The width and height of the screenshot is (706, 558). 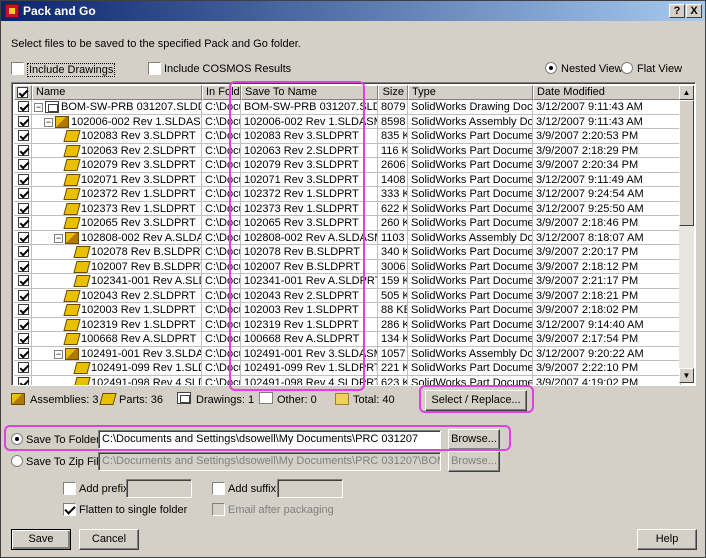 I want to click on suffix-field, so click(x=310, y=488).